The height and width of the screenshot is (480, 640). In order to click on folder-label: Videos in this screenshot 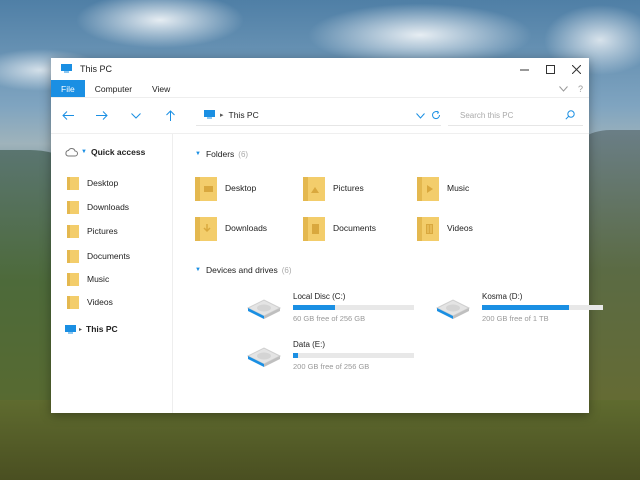, I will do `click(460, 228)`.